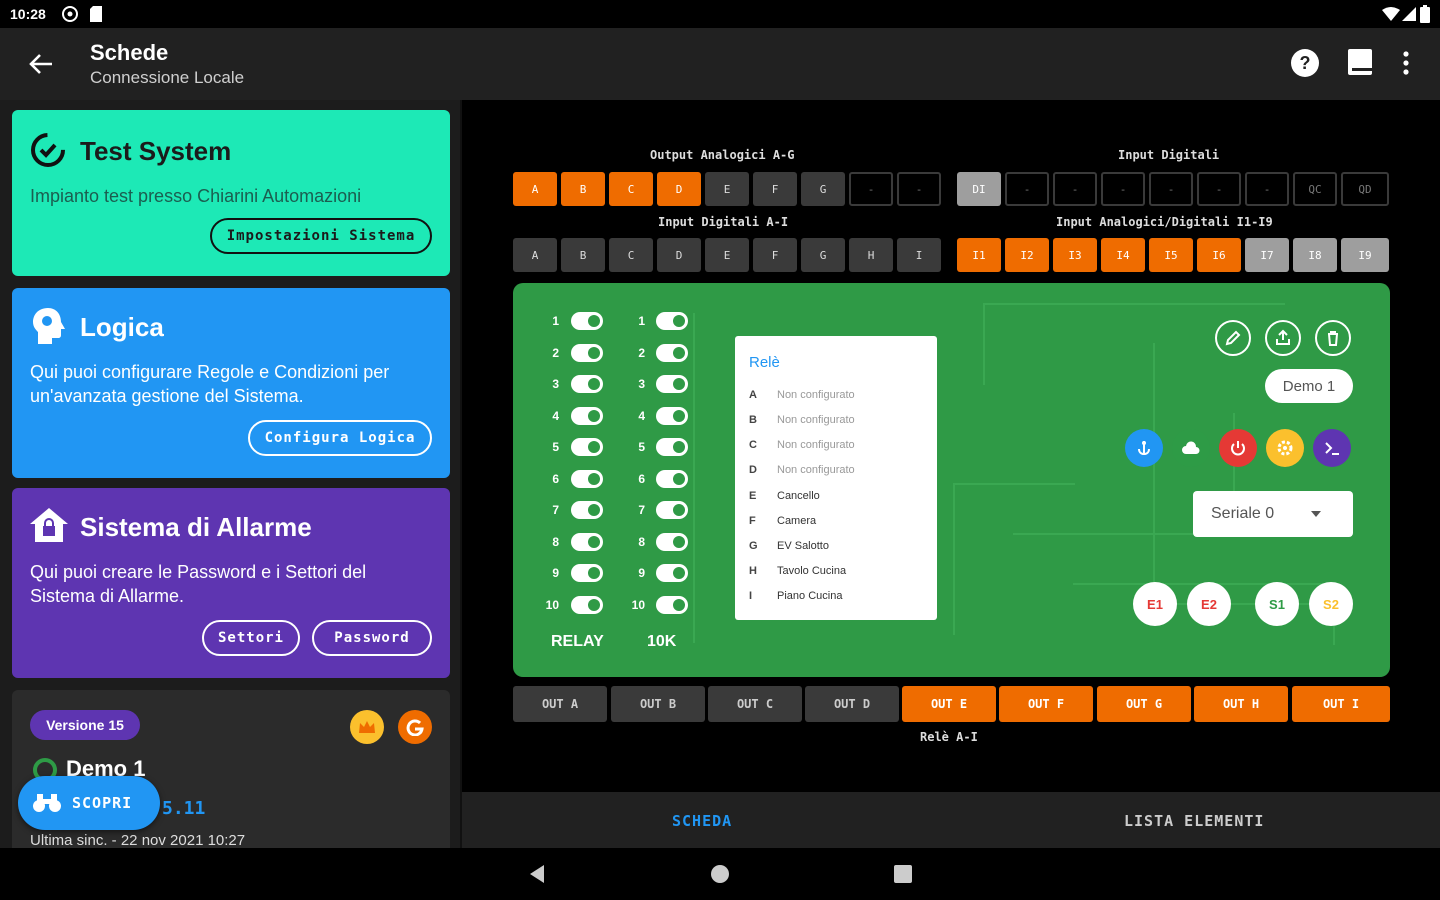  What do you see at coordinates (1155, 604) in the screenshot?
I see `chip-e1: E1` at bounding box center [1155, 604].